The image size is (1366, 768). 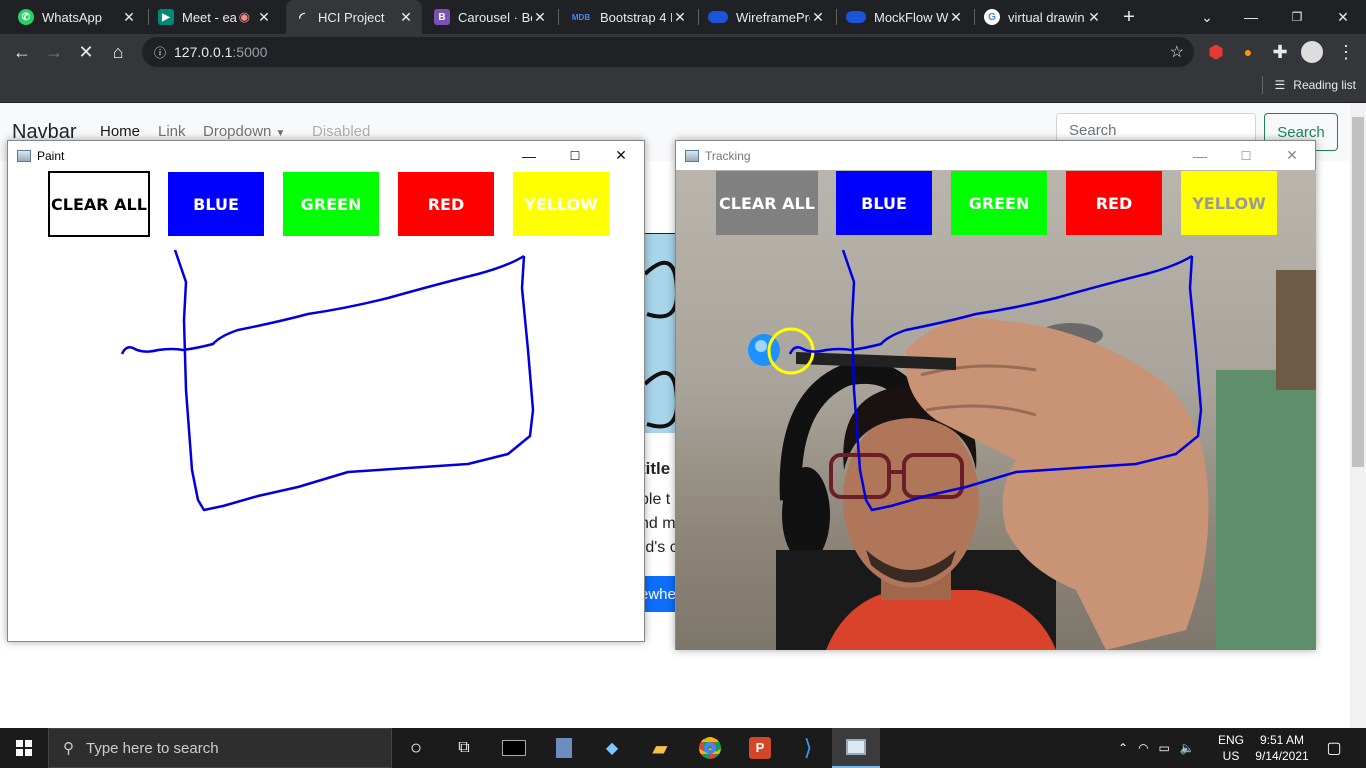 What do you see at coordinates (160, 52) in the screenshot?
I see `info-icon: ⓘ` at bounding box center [160, 52].